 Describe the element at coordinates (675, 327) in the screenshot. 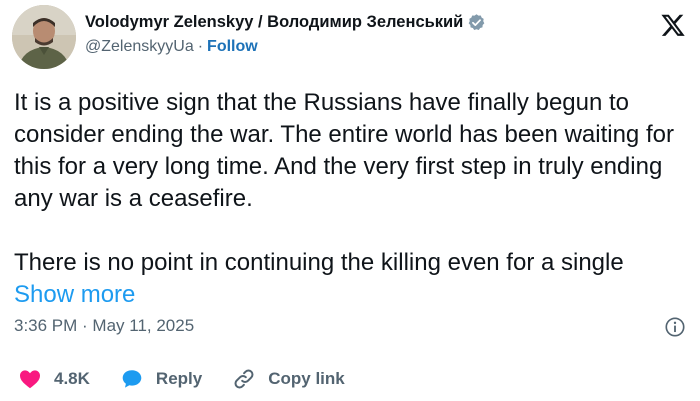

I see `info-icon` at that location.